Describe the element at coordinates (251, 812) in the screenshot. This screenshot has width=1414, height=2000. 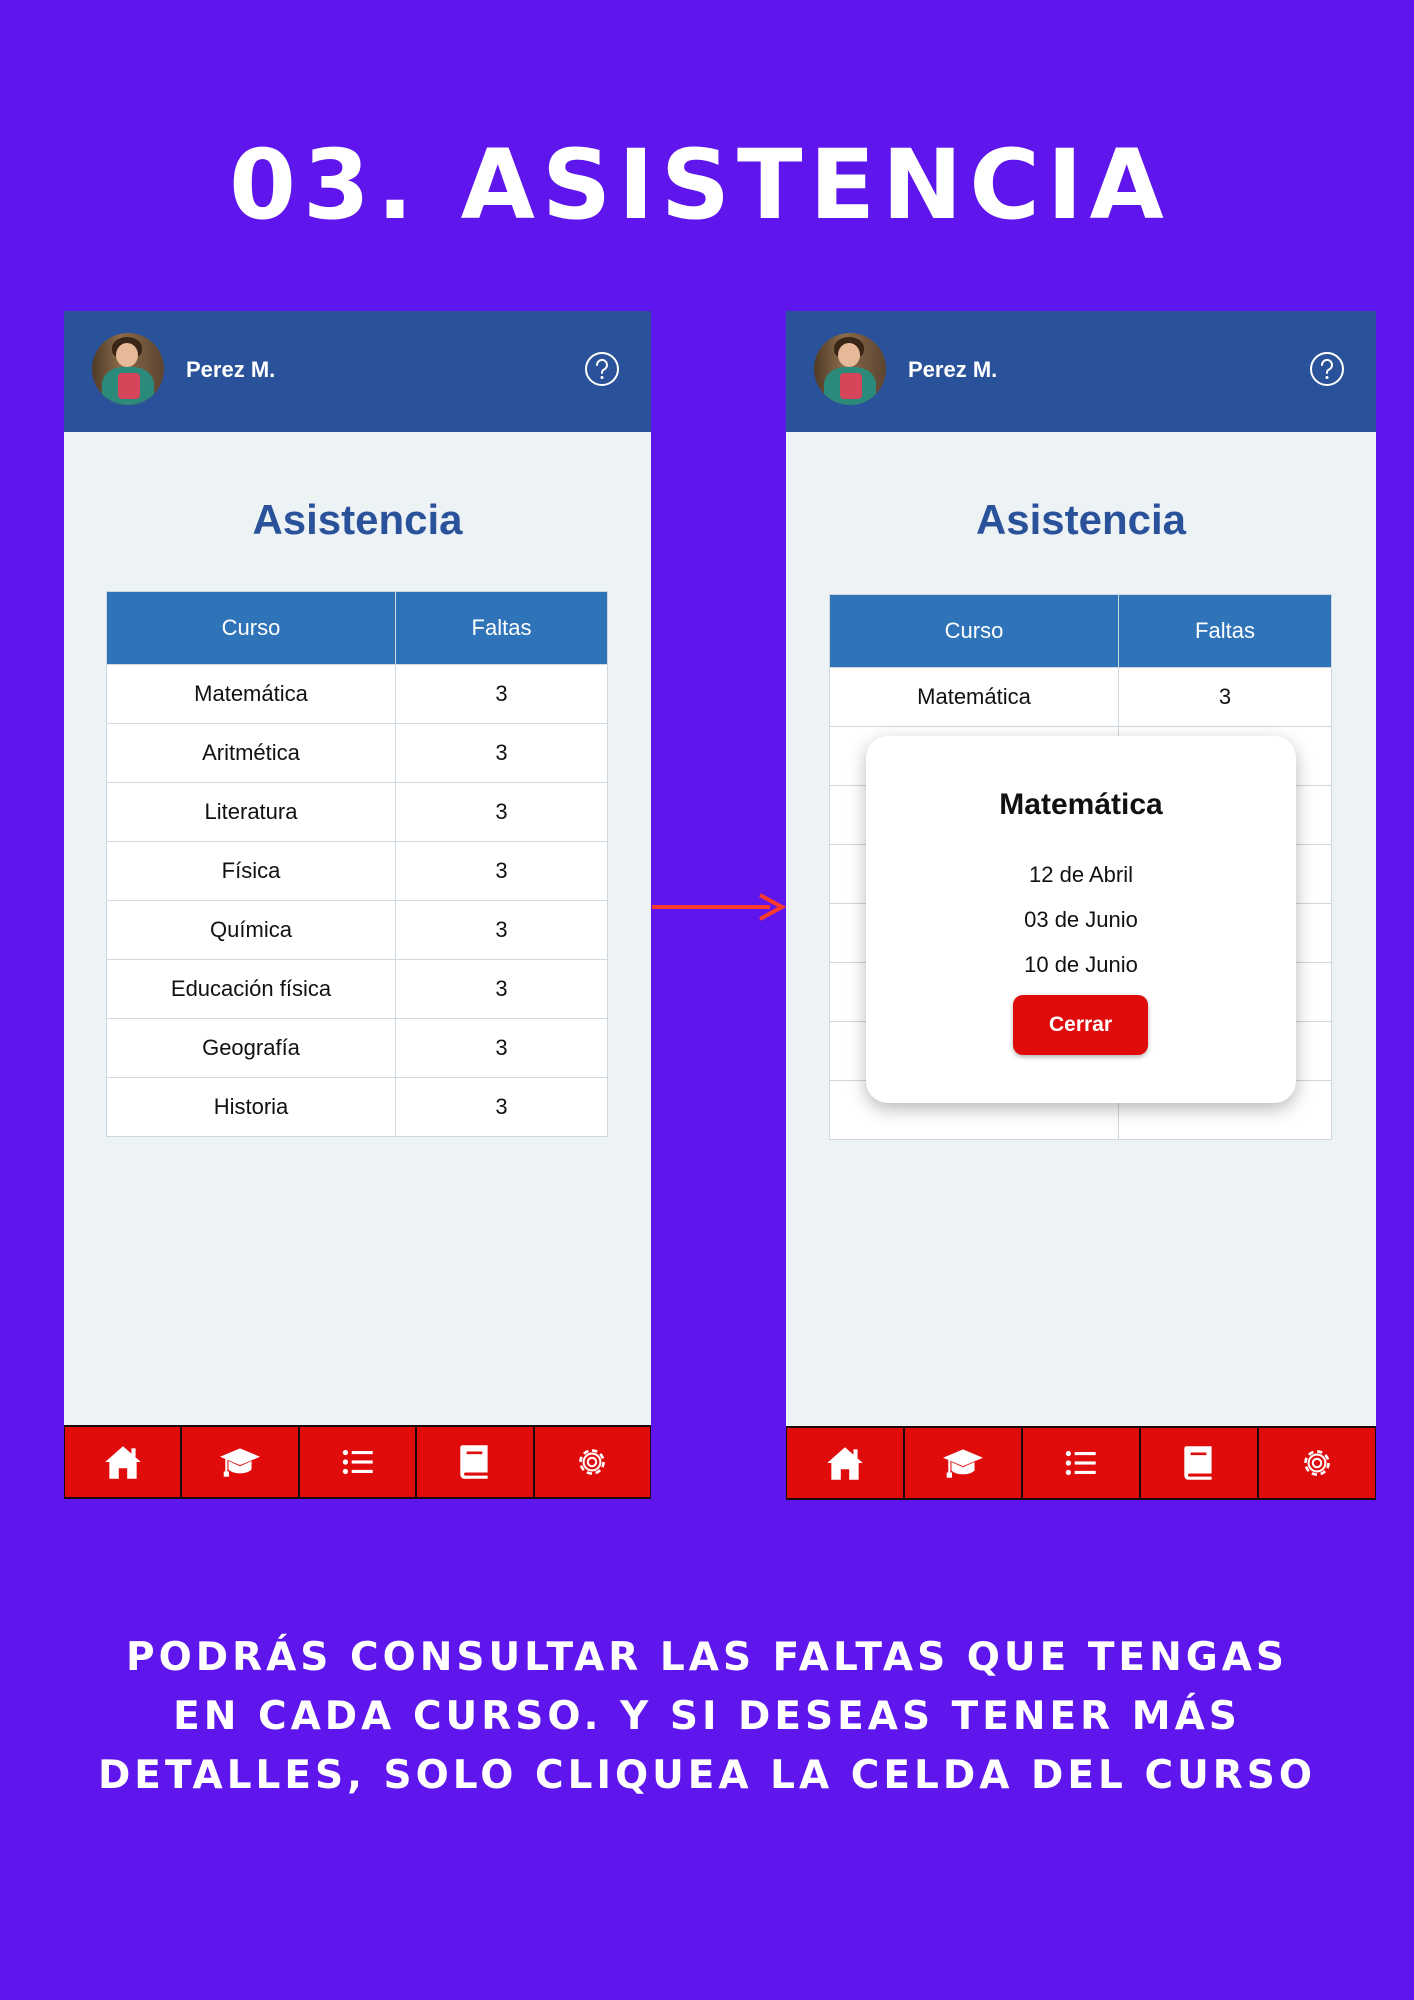
I see `course-cell: Literatura` at that location.